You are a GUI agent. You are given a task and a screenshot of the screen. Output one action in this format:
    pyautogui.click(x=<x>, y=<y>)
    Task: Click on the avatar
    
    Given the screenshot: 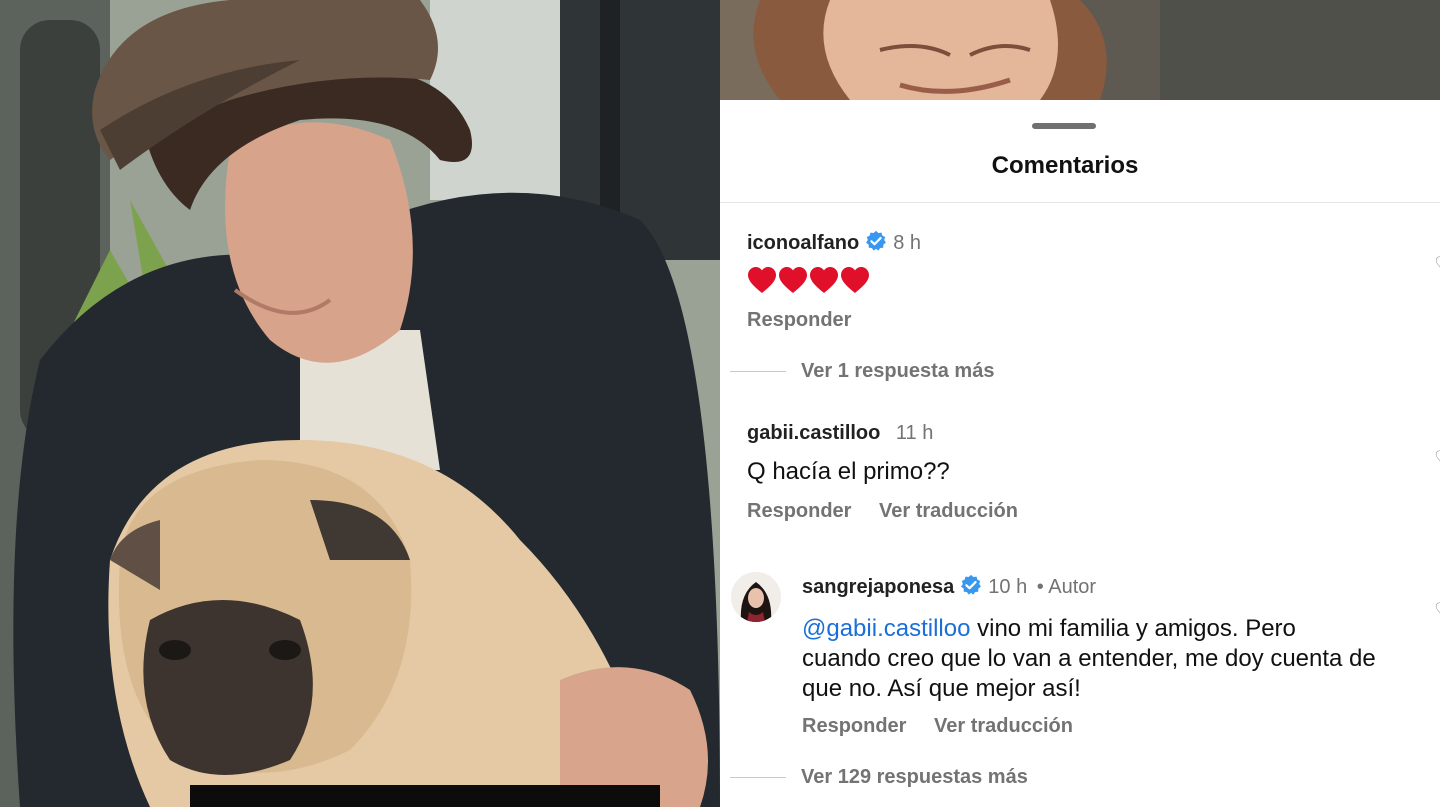 What is the action you would take?
    pyautogui.click(x=756, y=597)
    